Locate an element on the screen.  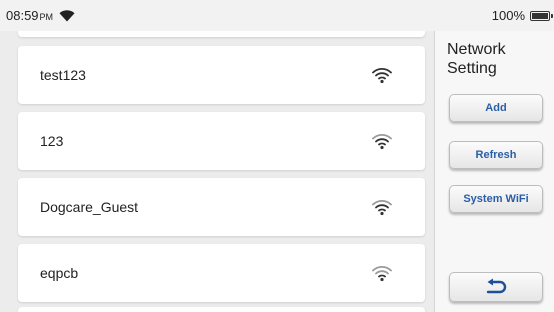
wifi-icon is located at coordinates (67, 15).